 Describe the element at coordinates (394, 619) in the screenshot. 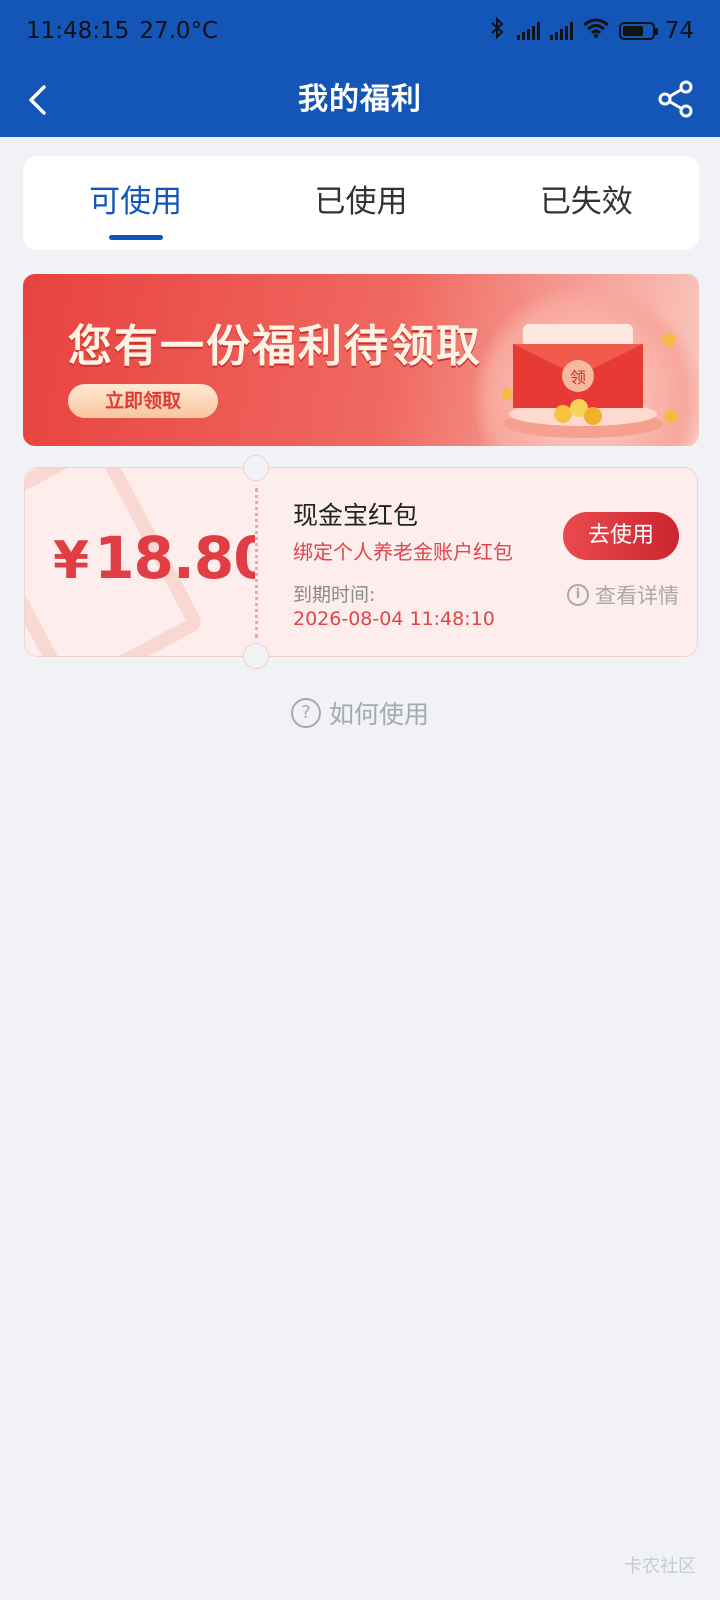

I see `expiry-value: 2026-08-04 11:48:10` at that location.